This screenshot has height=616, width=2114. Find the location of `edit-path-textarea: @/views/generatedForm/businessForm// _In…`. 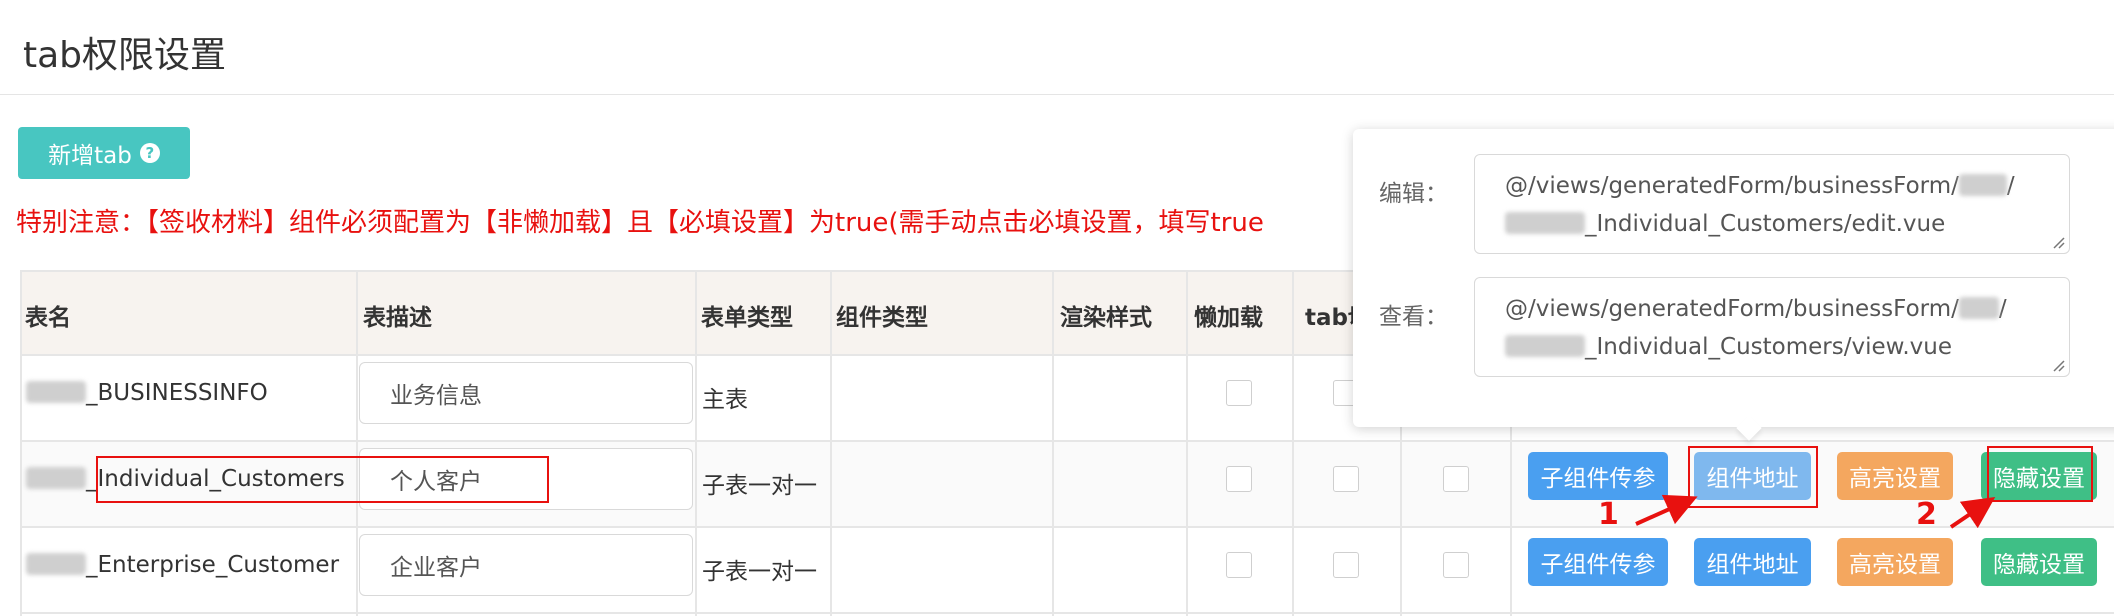

edit-path-textarea: @/views/generatedForm/businessForm// _In… is located at coordinates (1772, 204).